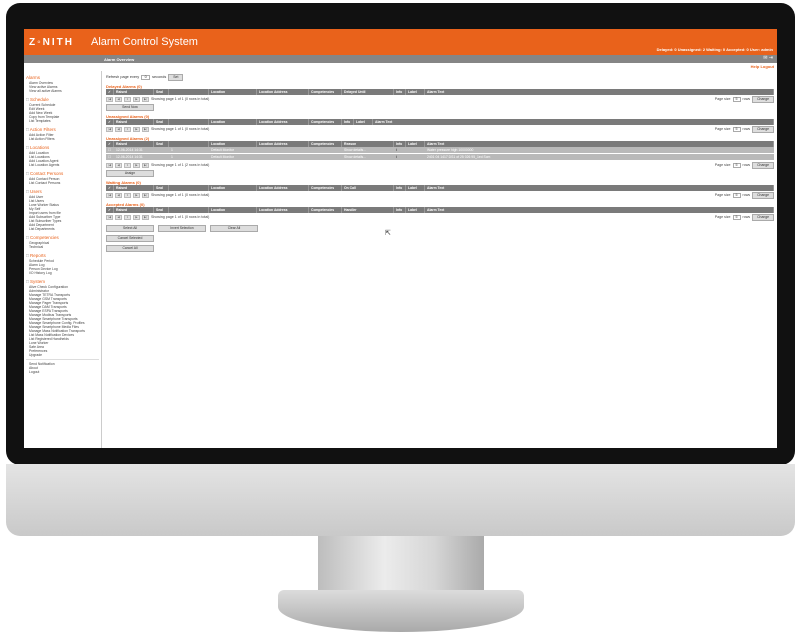 This screenshot has height=638, width=800. Describe the element at coordinates (65, 273) in the screenshot. I see `sidebar-item: I/O History Log` at that location.